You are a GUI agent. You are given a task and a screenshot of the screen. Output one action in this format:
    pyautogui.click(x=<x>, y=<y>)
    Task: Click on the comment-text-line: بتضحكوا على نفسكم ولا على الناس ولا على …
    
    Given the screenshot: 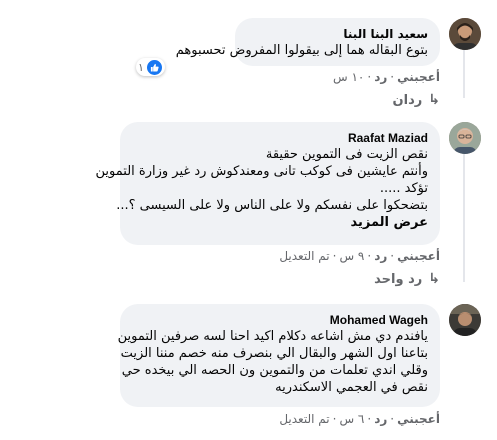 What is the action you would take?
    pyautogui.click(x=272, y=205)
    